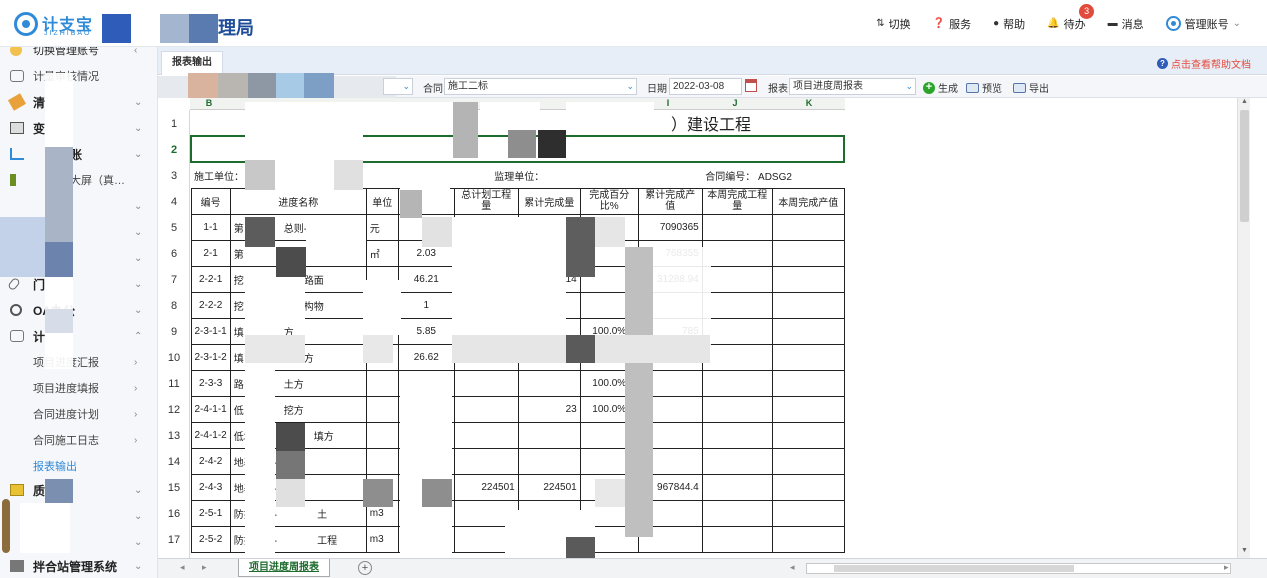  I want to click on table-cell: 2-3-3, so click(210, 383).